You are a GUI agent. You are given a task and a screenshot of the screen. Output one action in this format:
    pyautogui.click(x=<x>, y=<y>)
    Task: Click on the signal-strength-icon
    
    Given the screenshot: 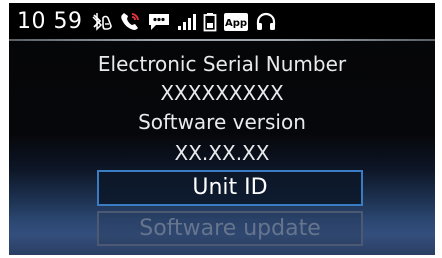 What is the action you would take?
    pyautogui.click(x=187, y=22)
    